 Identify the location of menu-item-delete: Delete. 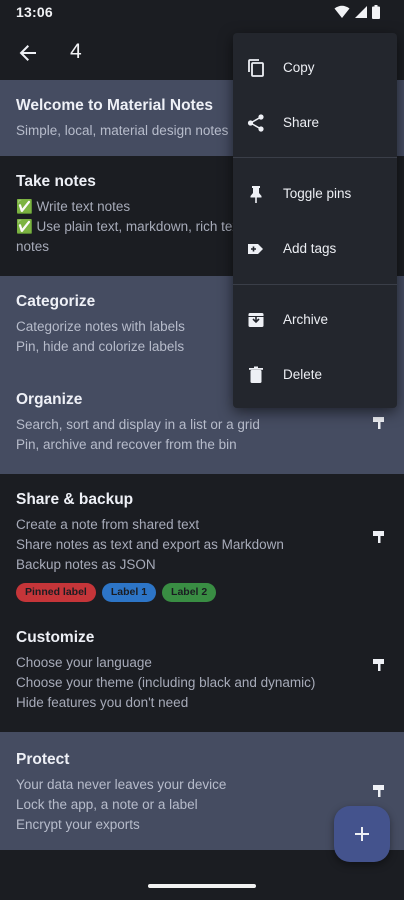
(315, 374).